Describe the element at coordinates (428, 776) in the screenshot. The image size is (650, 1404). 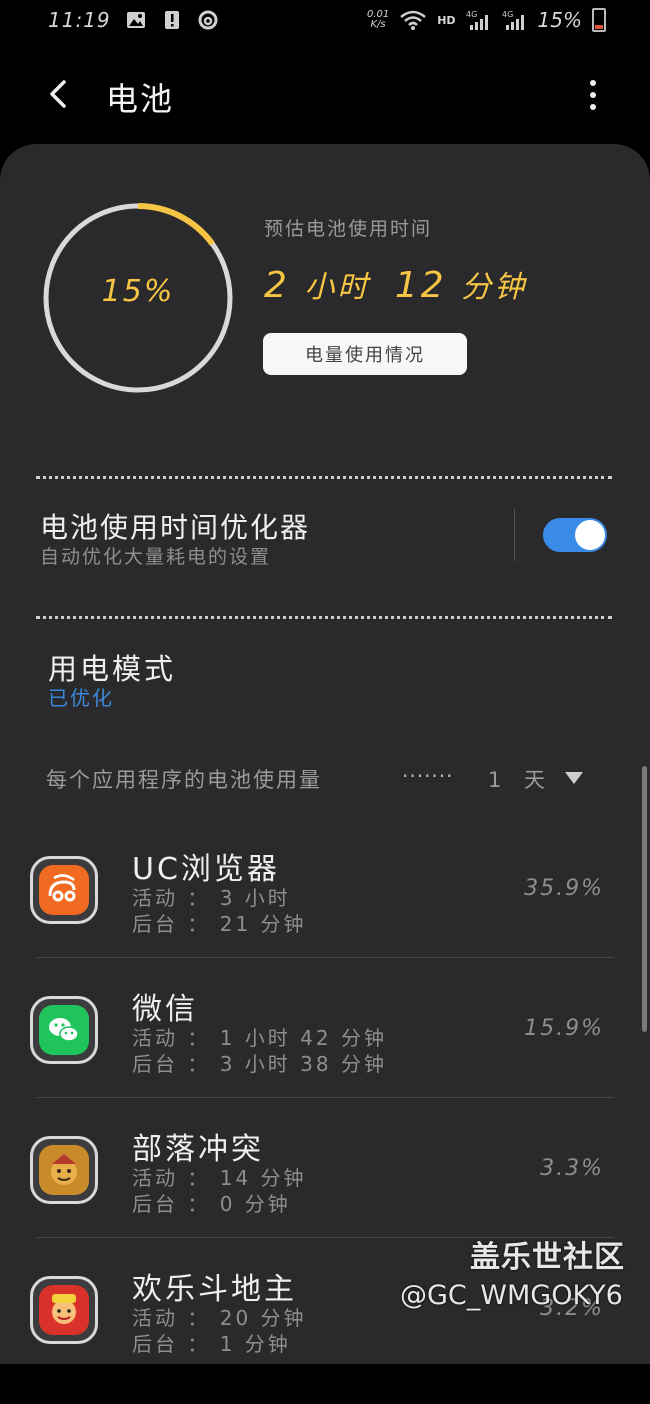
I see `leader-dots: ·······` at that location.